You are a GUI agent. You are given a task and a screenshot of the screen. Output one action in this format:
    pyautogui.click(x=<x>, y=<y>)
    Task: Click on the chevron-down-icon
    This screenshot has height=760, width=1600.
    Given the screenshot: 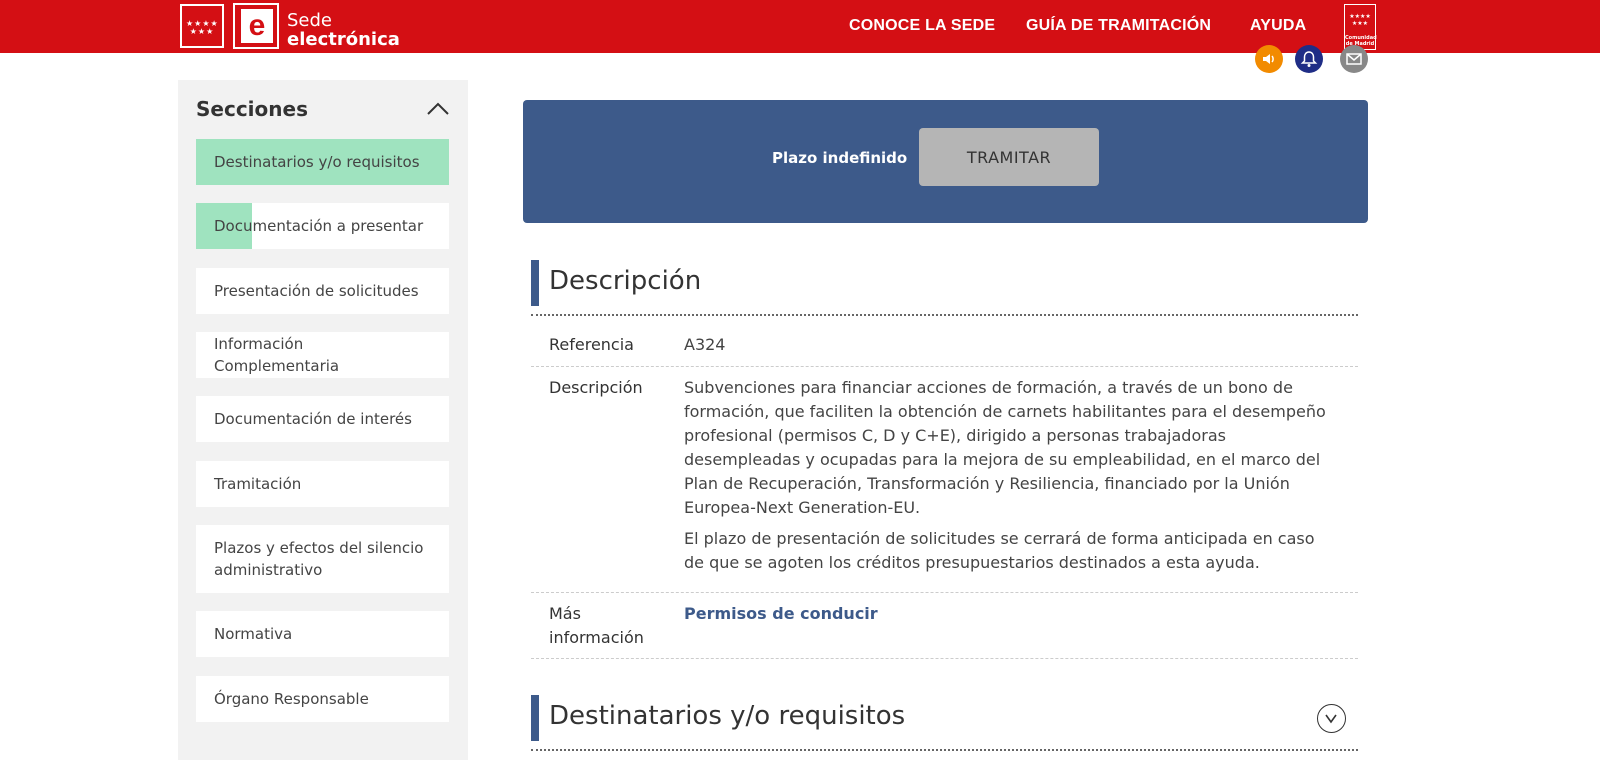 What is the action you would take?
    pyautogui.click(x=1331, y=719)
    